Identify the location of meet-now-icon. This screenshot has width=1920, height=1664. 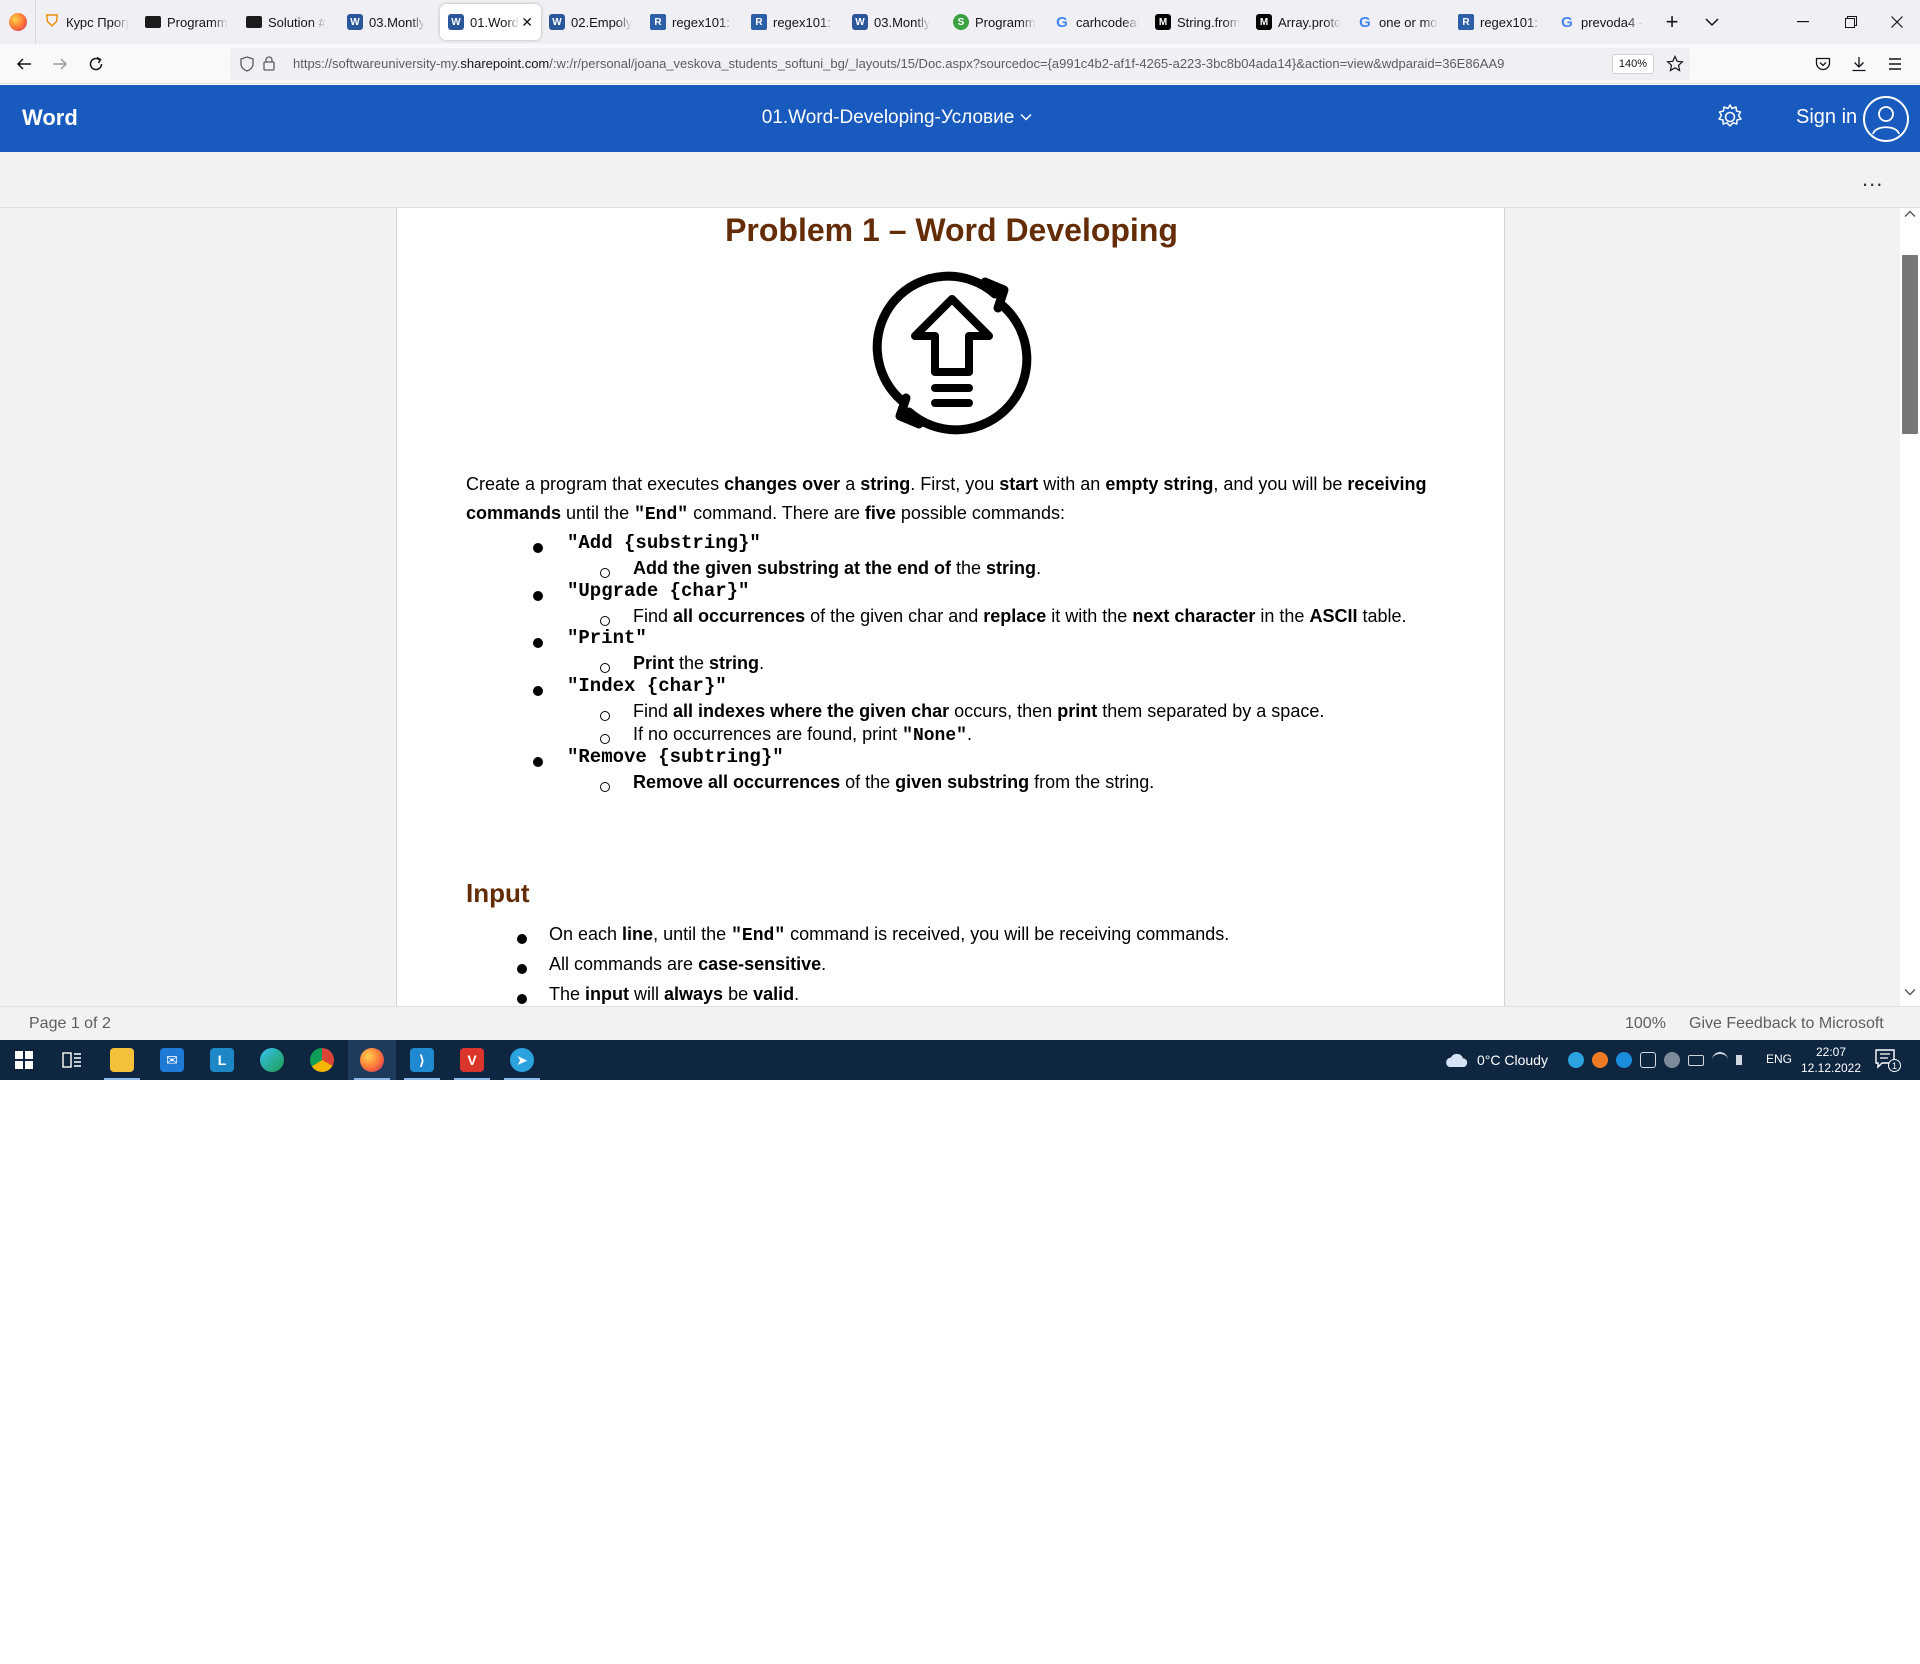
(1648, 1060).